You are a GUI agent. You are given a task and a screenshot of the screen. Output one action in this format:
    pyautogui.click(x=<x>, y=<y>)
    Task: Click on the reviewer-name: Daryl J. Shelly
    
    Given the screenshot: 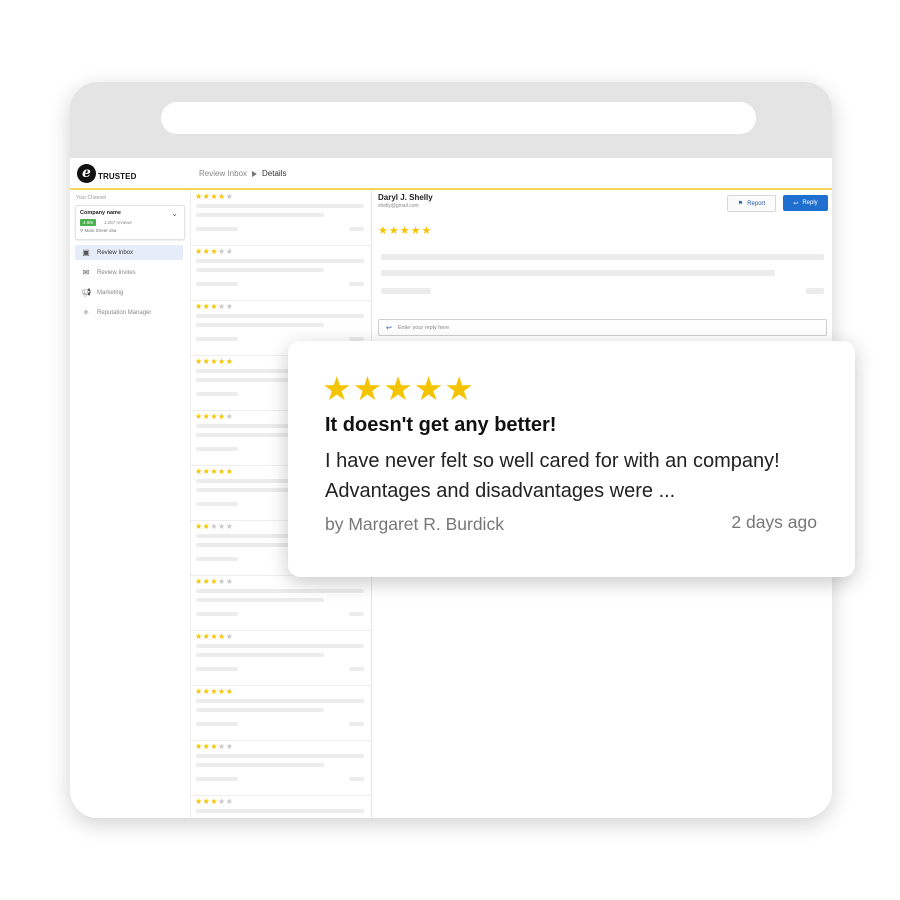 What is the action you would take?
    pyautogui.click(x=405, y=197)
    